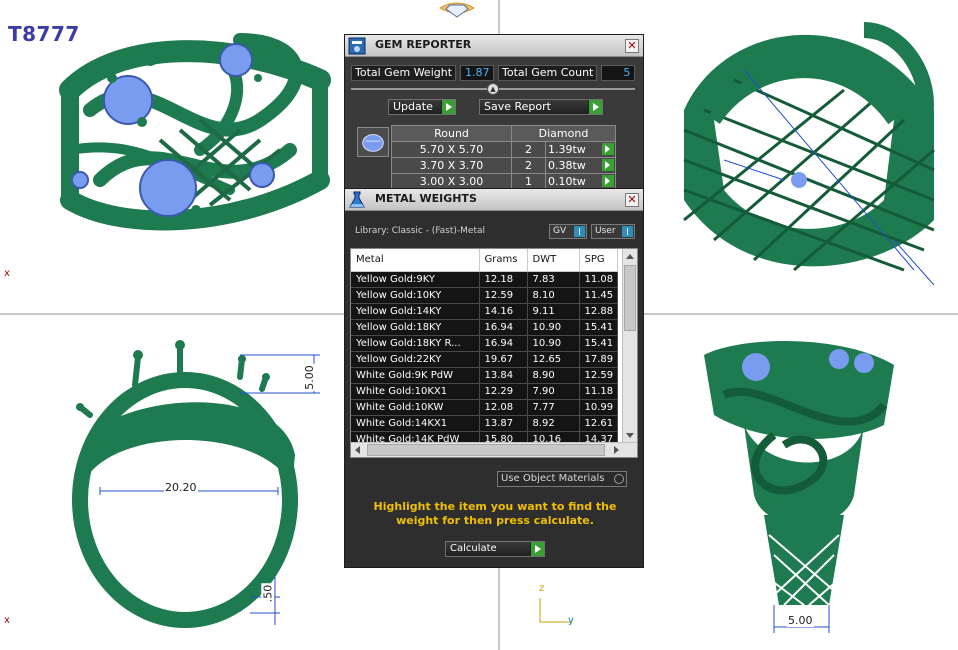  I want to click on save-report-button: Save Report, so click(541, 107).